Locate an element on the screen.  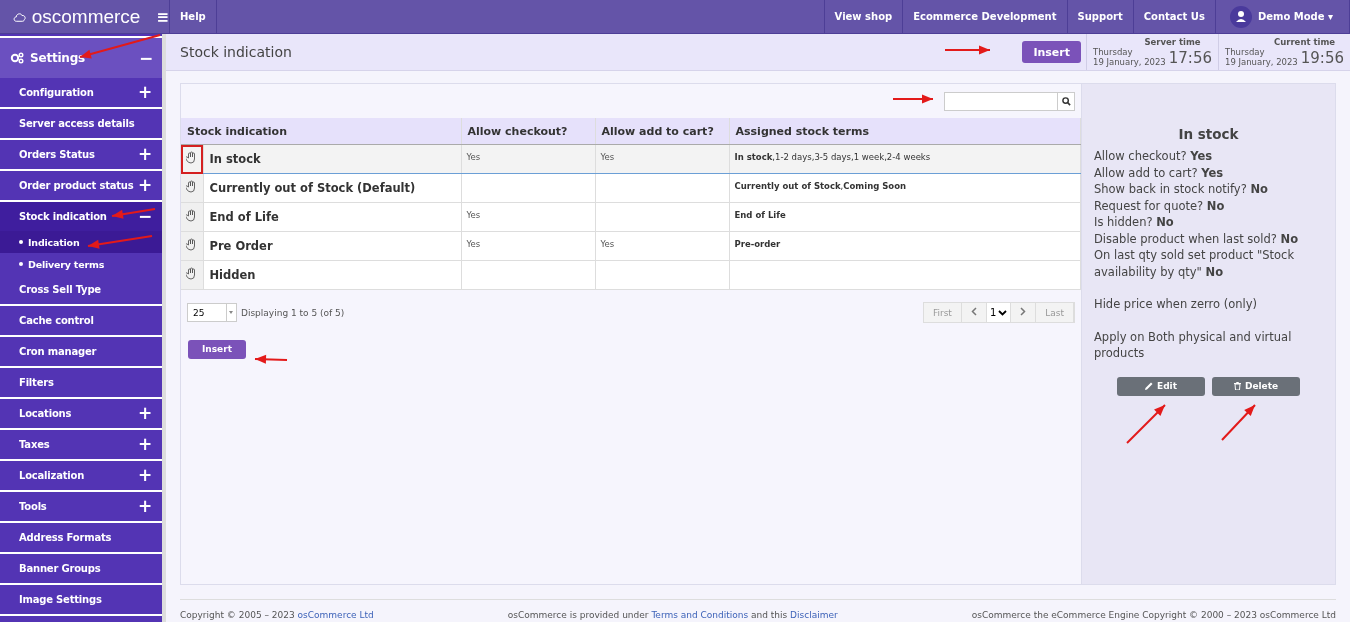
section-label: Settings is located at coordinates (58, 58).